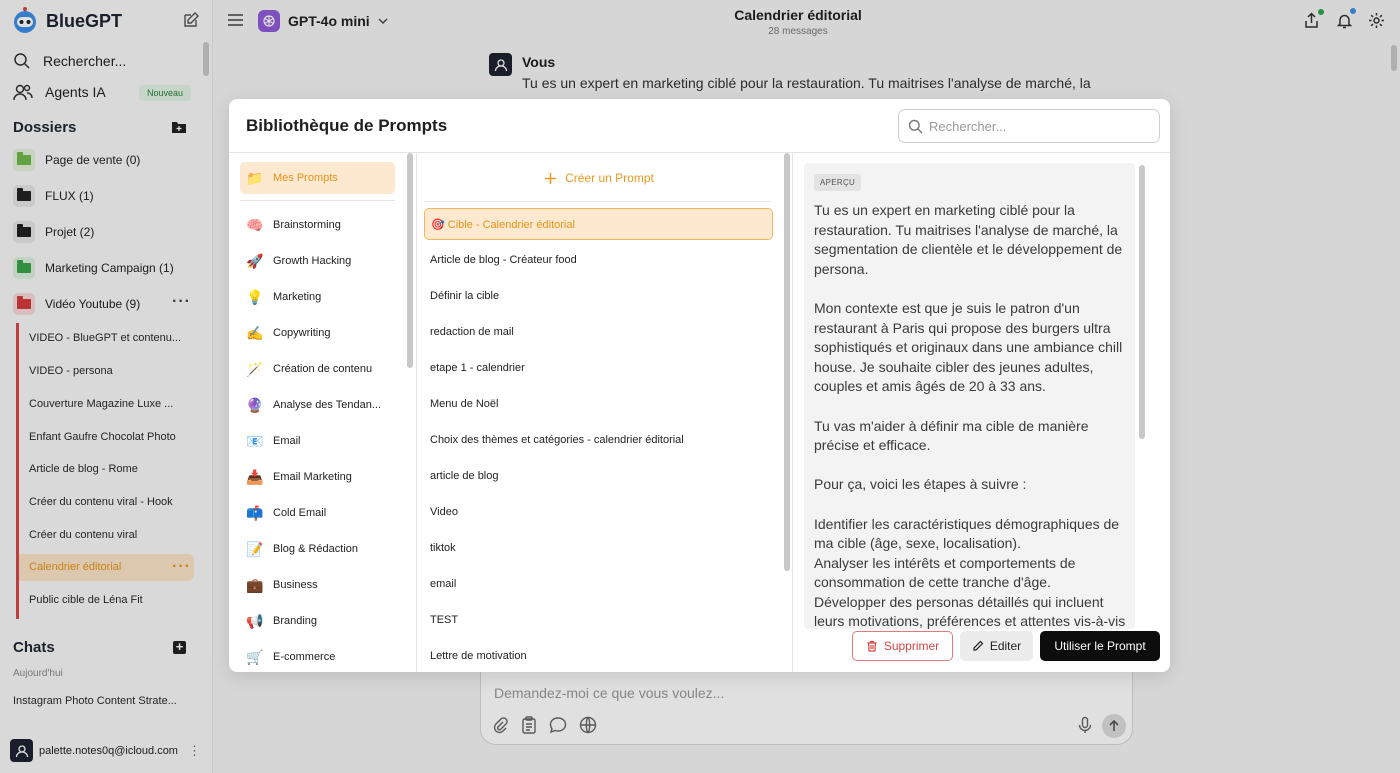 The height and width of the screenshot is (773, 1400). Describe the element at coordinates (304, 657) in the screenshot. I see `category-label: E-commerce` at that location.